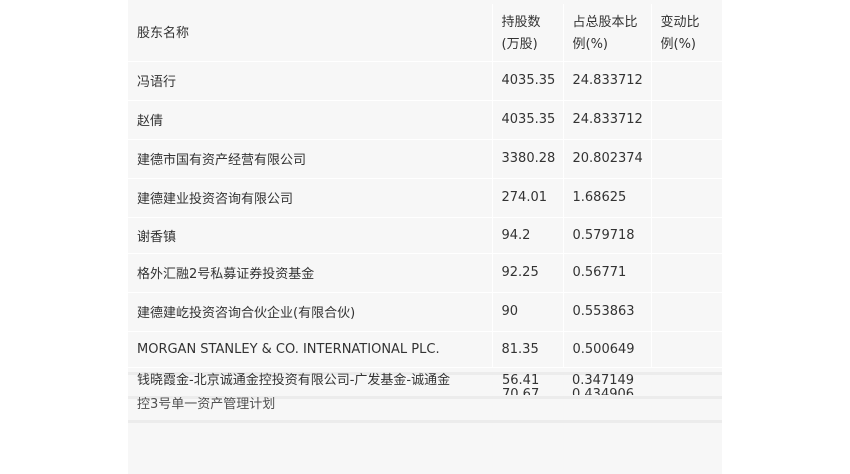 This screenshot has height=474, width=850. I want to click on table-row: 谢香镇 94.2 0.579718, so click(425, 235).